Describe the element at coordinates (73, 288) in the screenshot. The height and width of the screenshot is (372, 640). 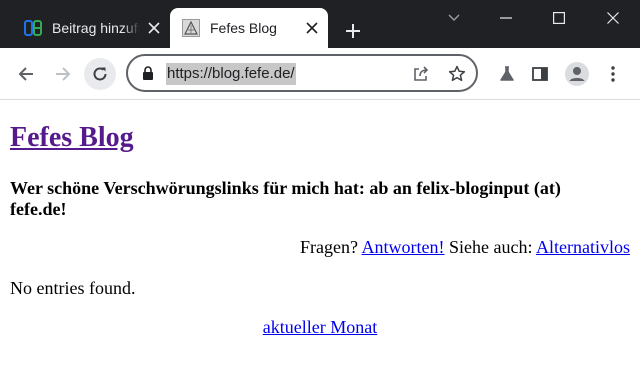
I see `no-entries-message: No entries found.` at that location.